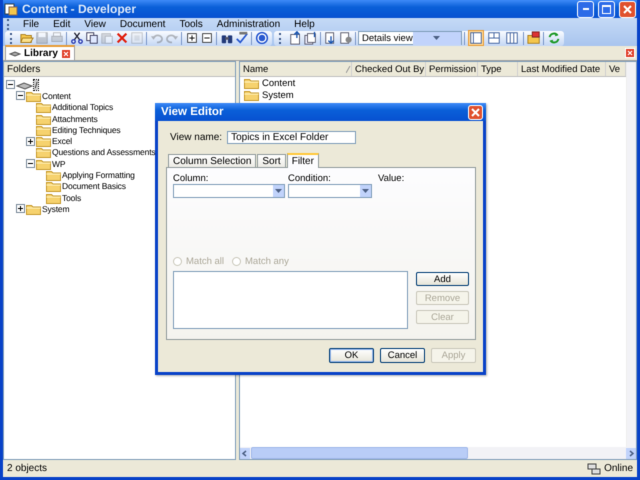  I want to click on minus-box-icon, so click(207, 38).